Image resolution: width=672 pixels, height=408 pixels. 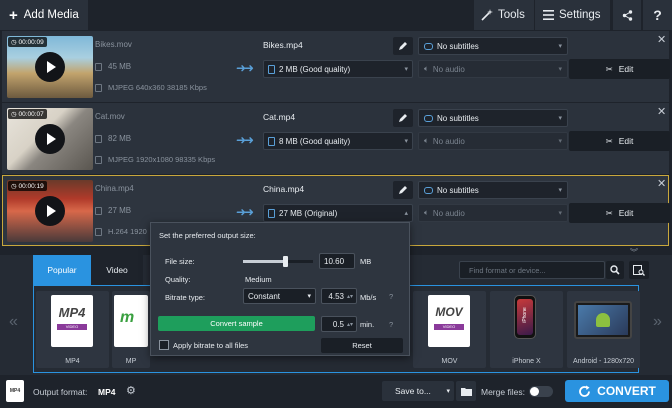 What do you see at coordinates (131, 390) in the screenshot?
I see `gear-icon: ⚙` at bounding box center [131, 390].